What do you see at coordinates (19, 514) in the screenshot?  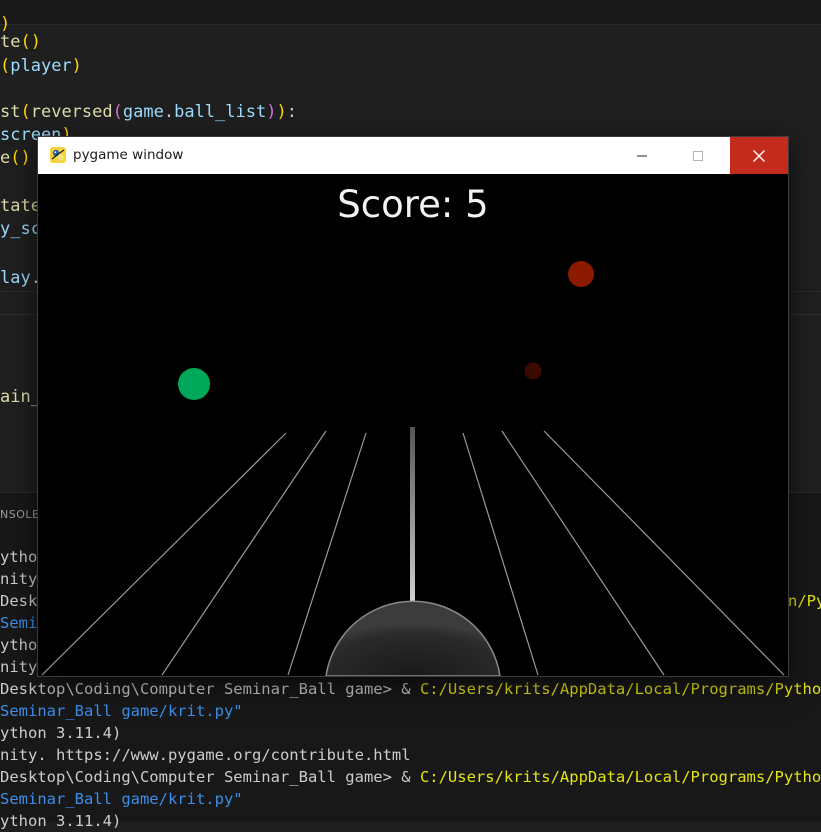 I see `tab-debug-console: NSOLE` at bounding box center [19, 514].